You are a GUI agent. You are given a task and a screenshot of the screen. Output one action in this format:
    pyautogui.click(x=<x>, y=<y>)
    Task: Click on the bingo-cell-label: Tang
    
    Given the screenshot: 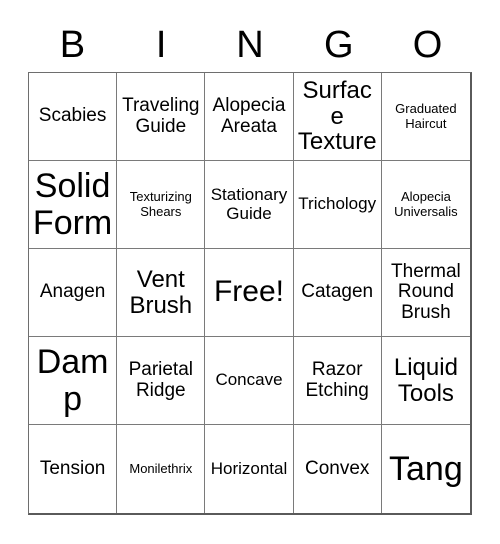 What is the action you would take?
    pyautogui.click(x=426, y=468)
    